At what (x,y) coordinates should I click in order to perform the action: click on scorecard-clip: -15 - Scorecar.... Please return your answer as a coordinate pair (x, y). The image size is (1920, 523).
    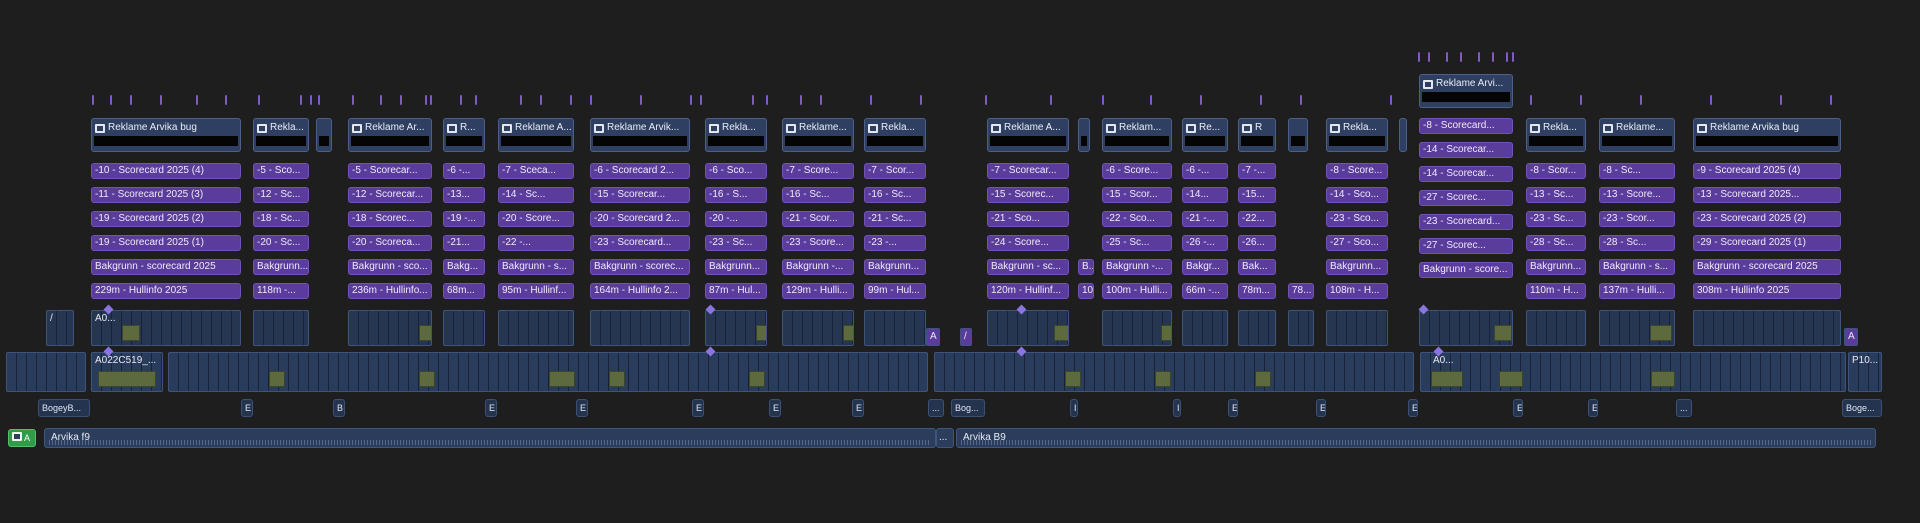
    Looking at the image, I should click on (640, 195).